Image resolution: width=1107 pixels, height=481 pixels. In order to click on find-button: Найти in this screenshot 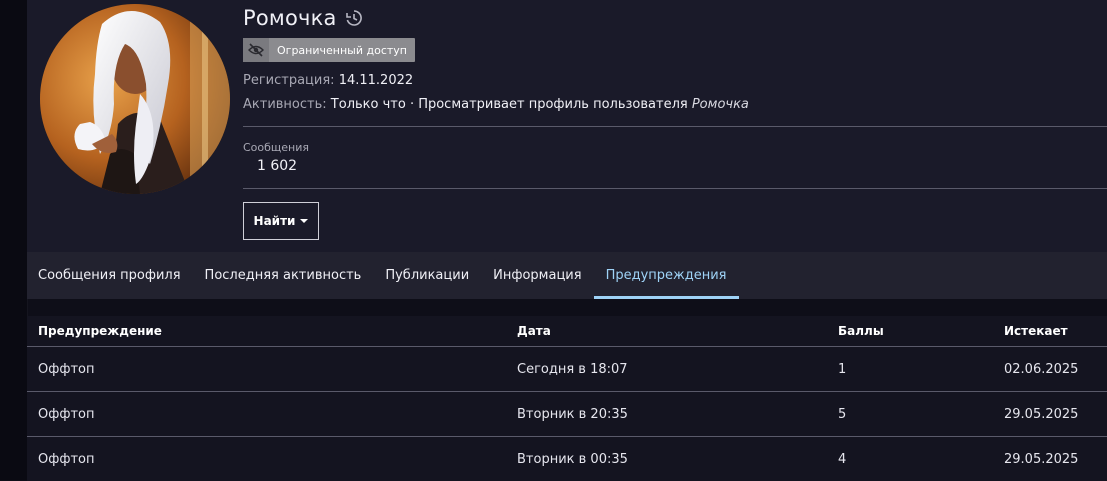, I will do `click(281, 221)`.